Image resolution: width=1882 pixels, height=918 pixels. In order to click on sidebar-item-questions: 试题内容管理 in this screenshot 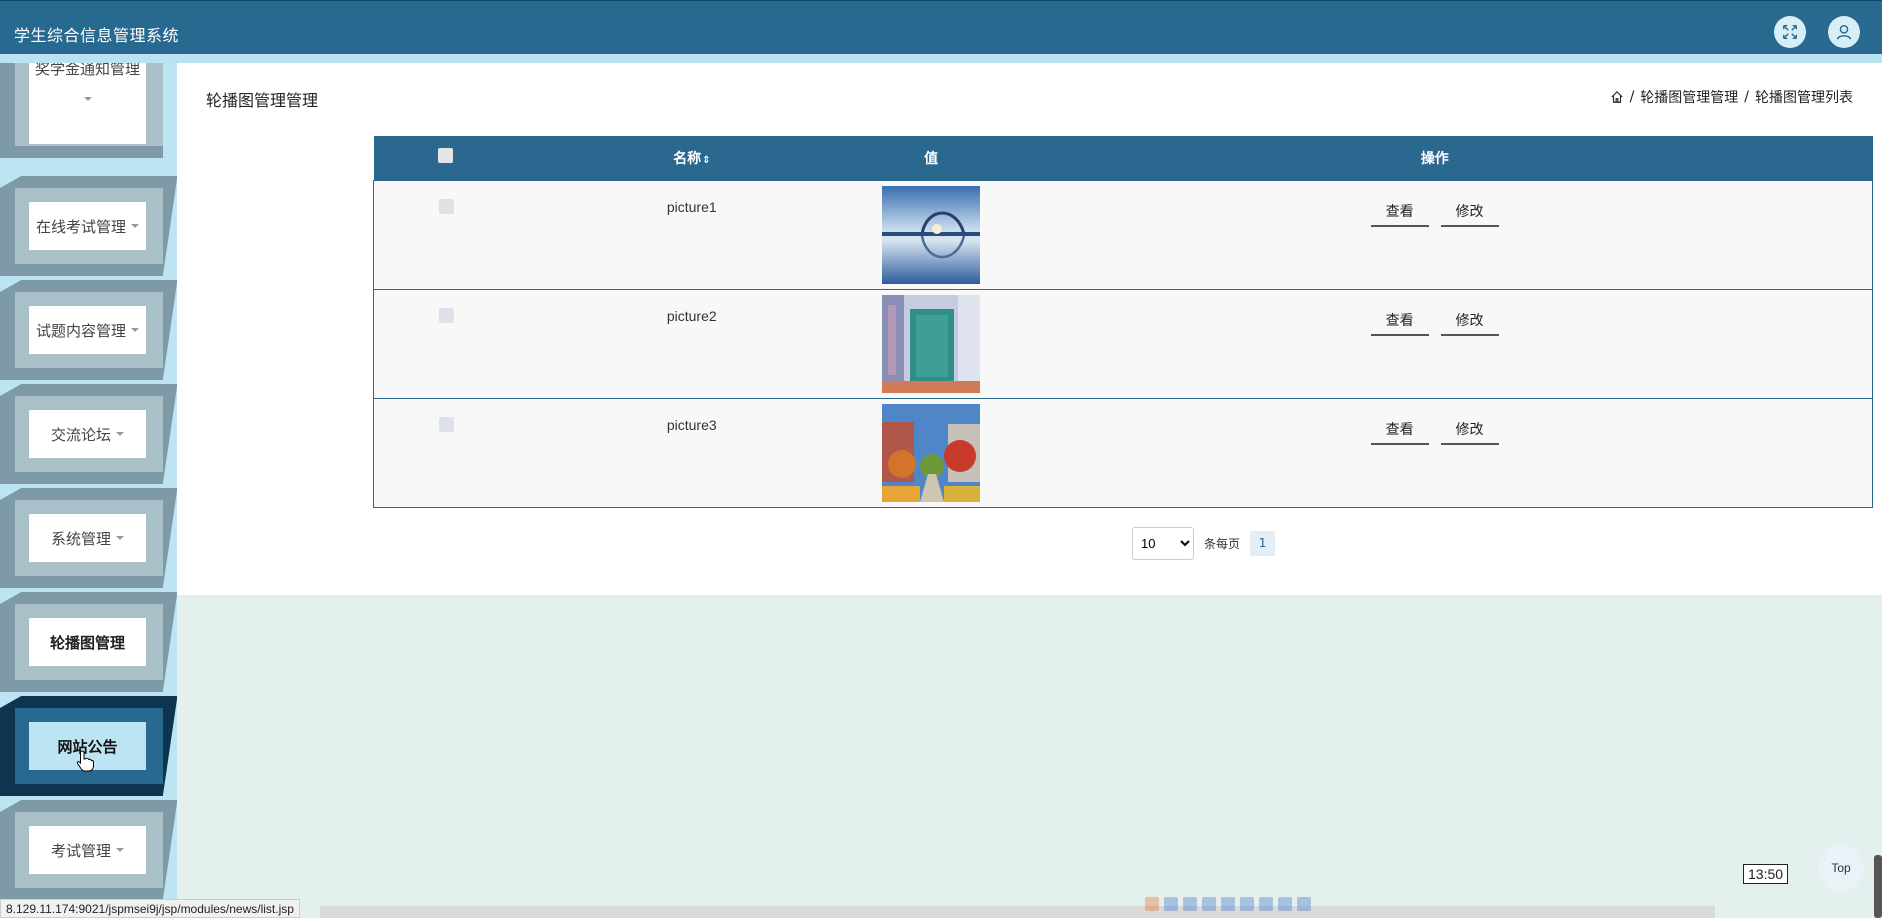, I will do `click(88, 330)`.